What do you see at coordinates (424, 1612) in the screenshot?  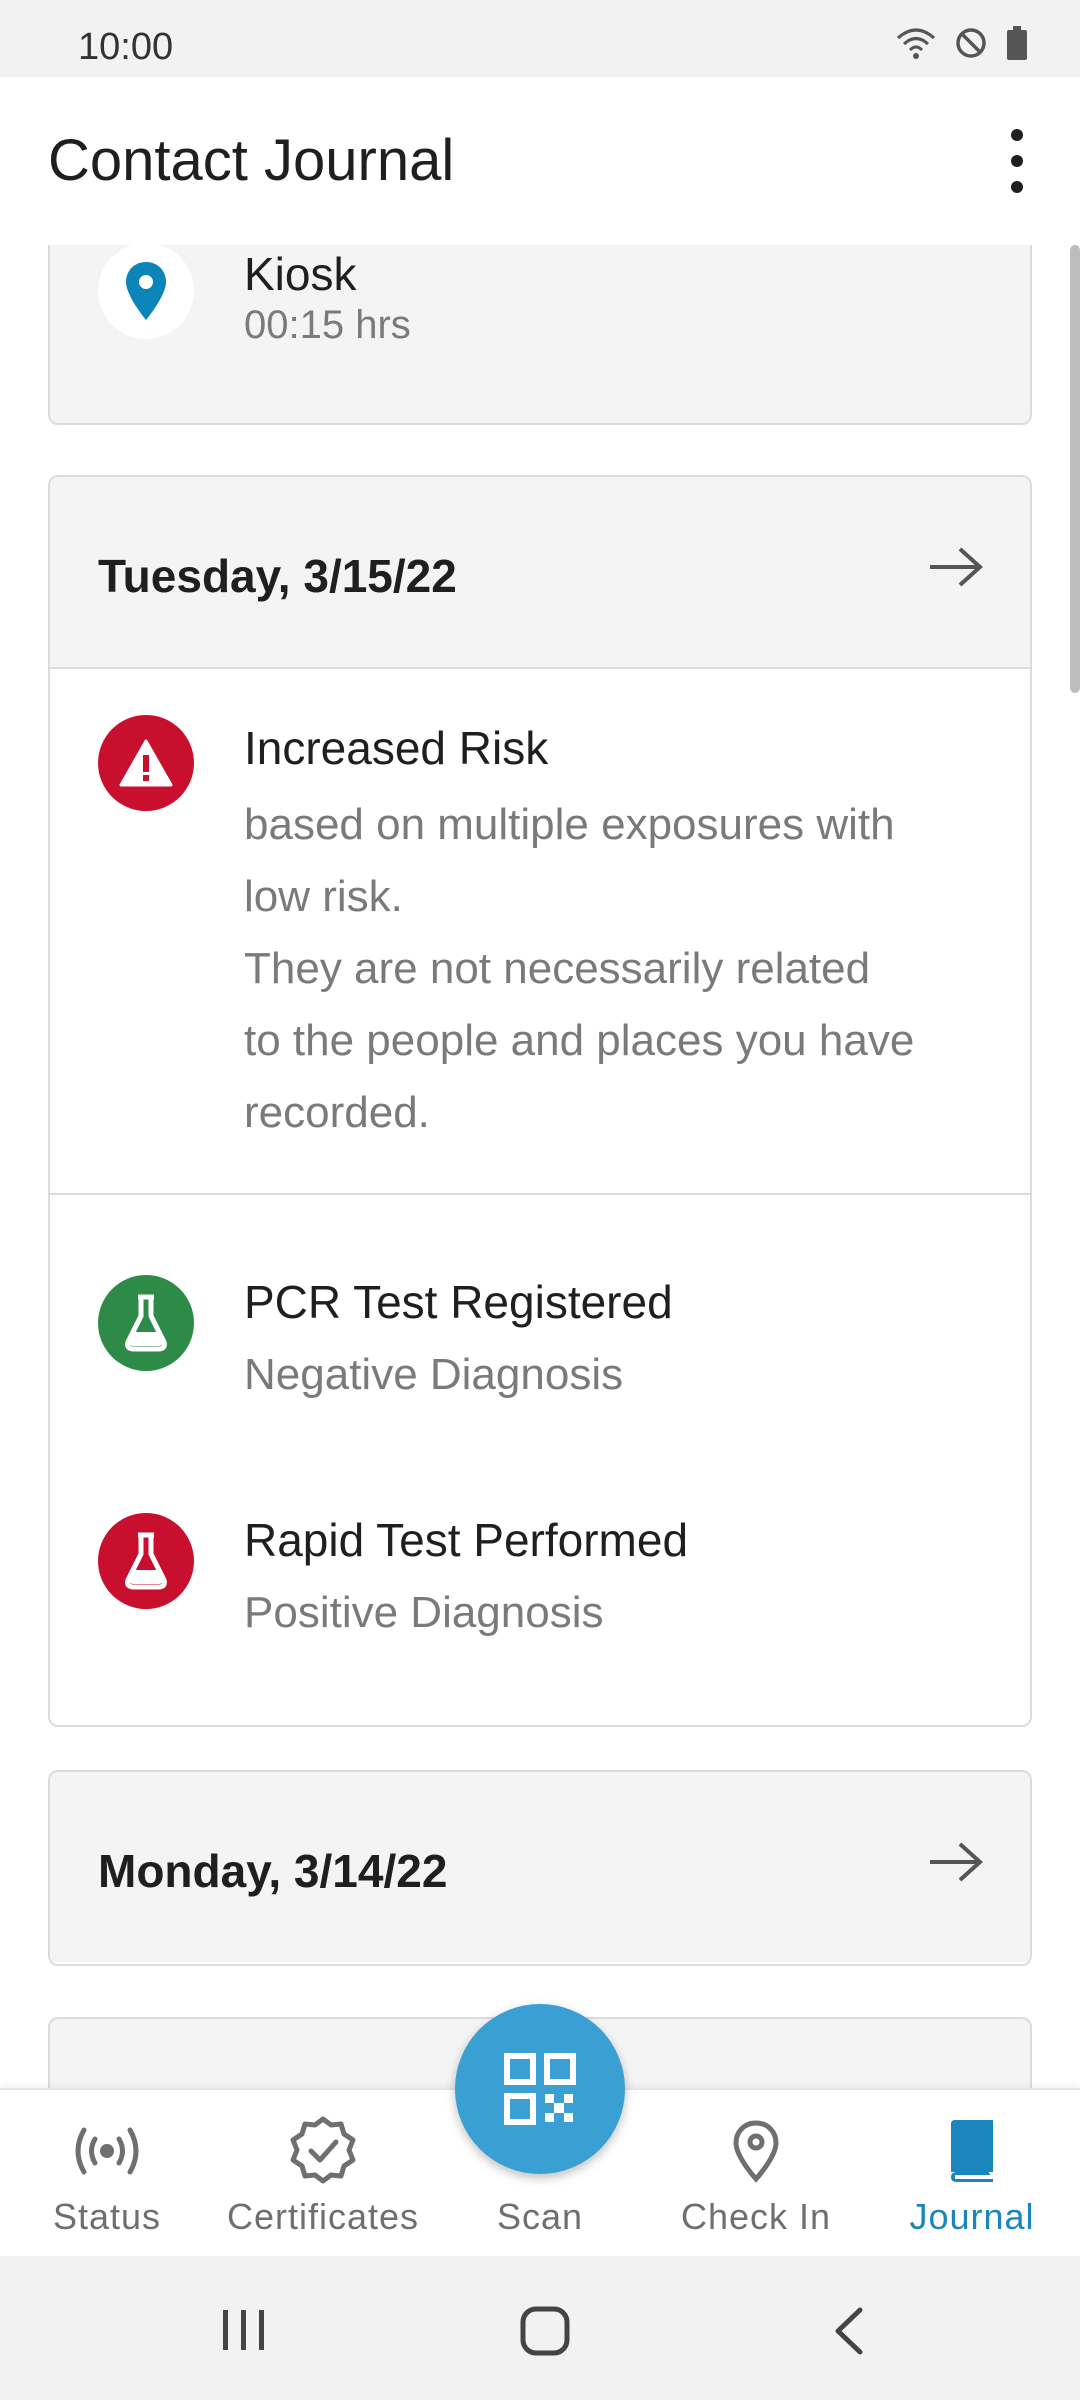 I see `test-result: Positive Diagnosis` at bounding box center [424, 1612].